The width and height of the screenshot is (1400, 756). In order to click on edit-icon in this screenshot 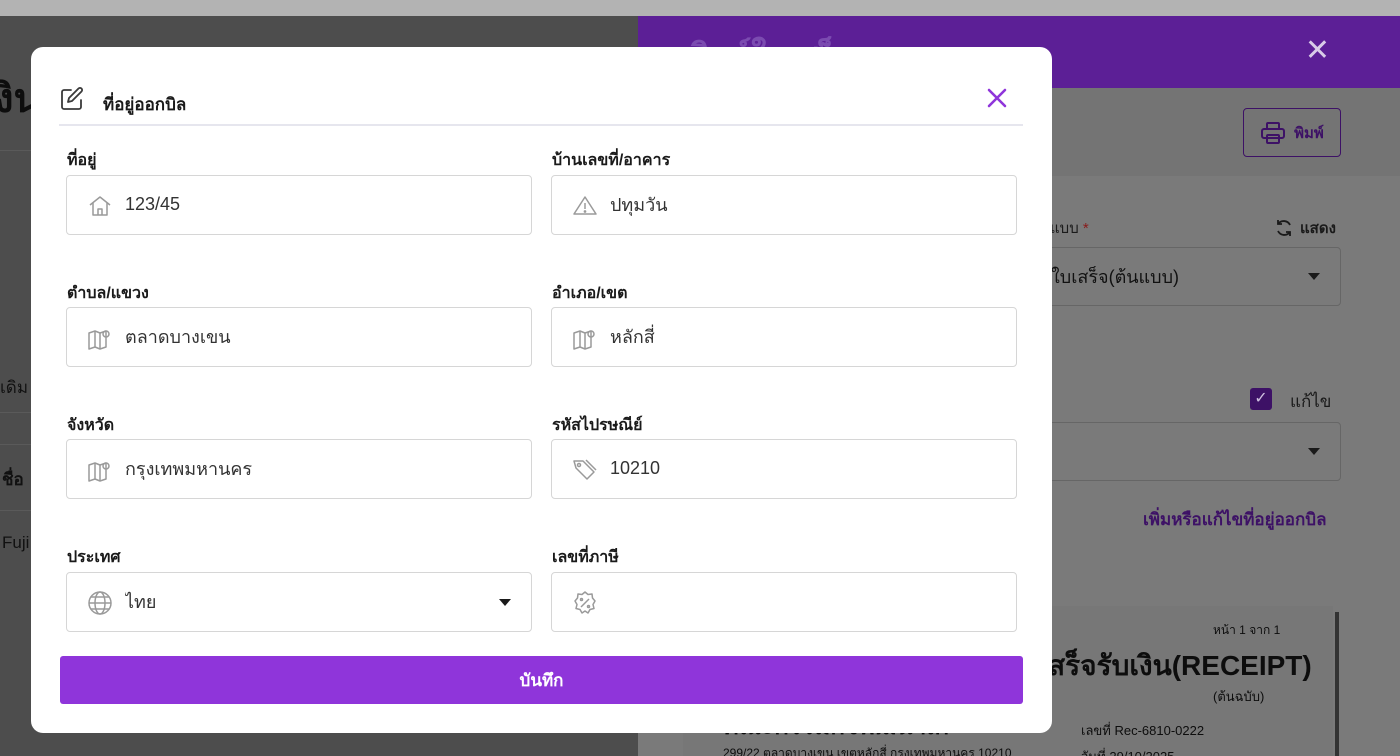, I will do `click(72, 98)`.